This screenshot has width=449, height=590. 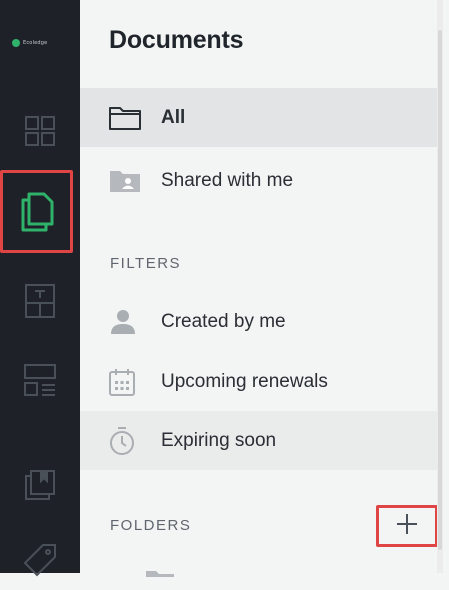 I want to click on logo-mark-icon, so click(x=16, y=43).